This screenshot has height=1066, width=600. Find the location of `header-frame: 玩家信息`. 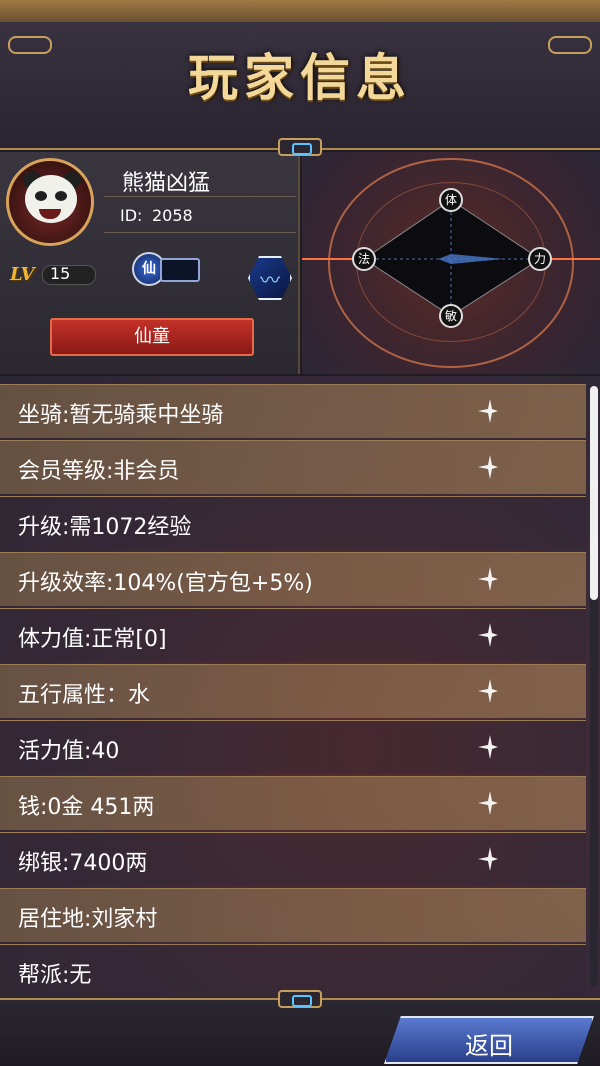

header-frame: 玩家信息 is located at coordinates (300, 75).